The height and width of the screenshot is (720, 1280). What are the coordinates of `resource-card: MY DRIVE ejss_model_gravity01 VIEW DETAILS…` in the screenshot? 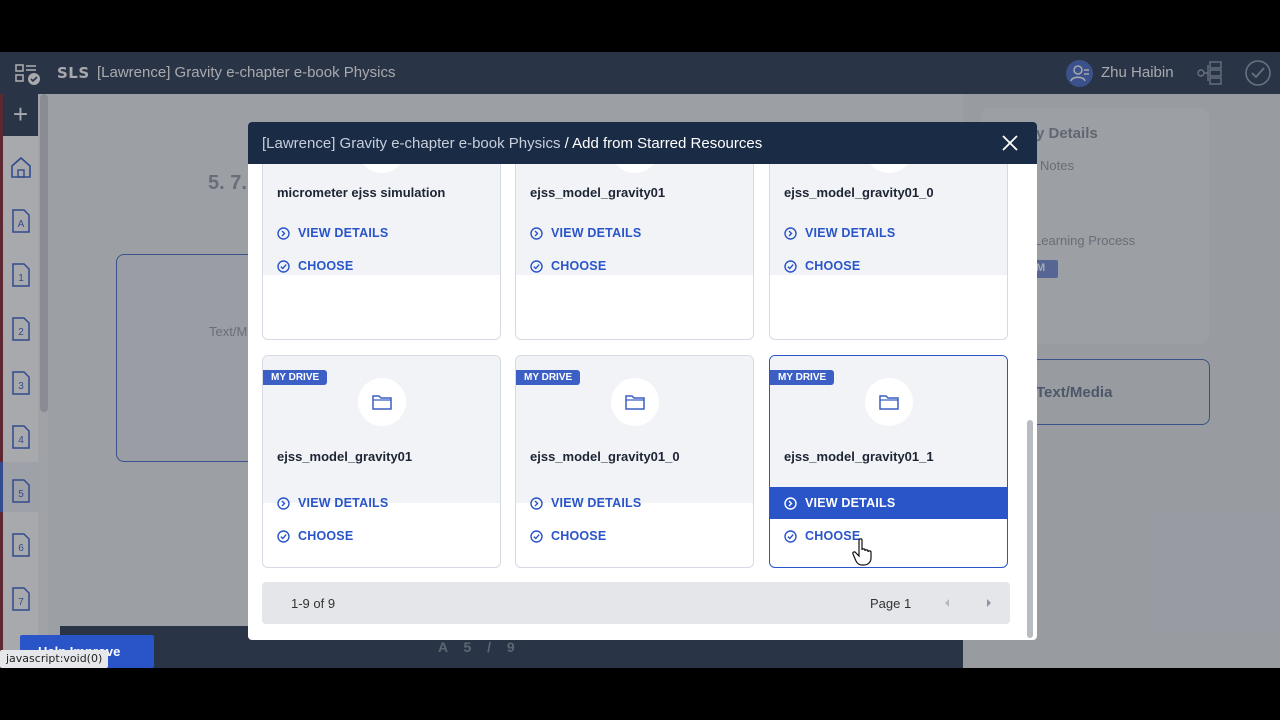 It's located at (381, 461).